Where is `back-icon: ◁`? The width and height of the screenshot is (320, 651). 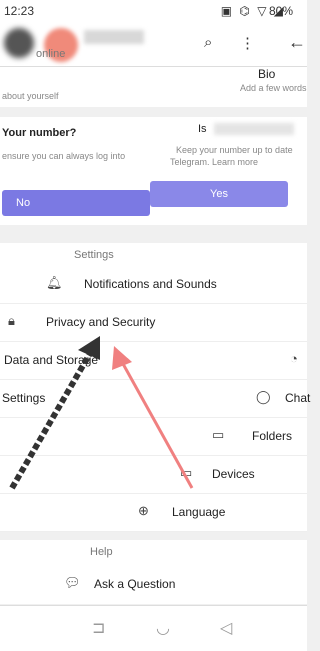
back-icon: ◁ is located at coordinates (226, 628).